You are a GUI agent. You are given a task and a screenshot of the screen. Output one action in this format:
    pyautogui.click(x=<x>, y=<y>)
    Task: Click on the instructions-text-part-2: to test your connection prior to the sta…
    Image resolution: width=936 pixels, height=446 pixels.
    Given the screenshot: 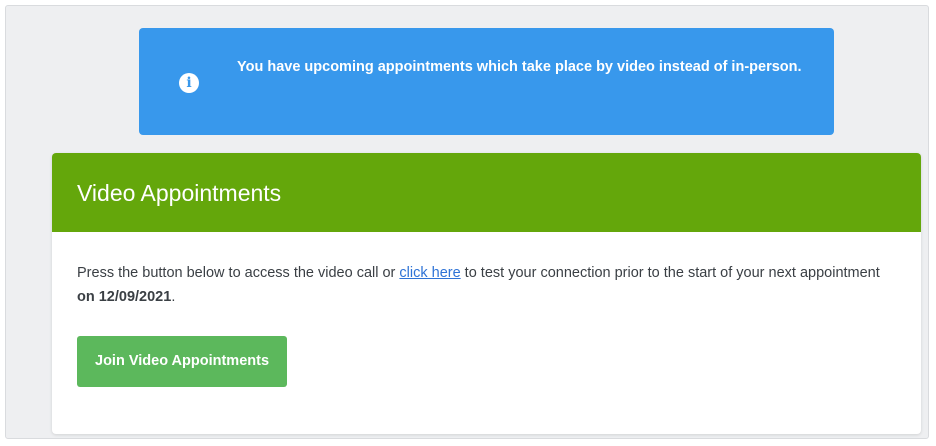 What is the action you would take?
    pyautogui.click(x=670, y=273)
    